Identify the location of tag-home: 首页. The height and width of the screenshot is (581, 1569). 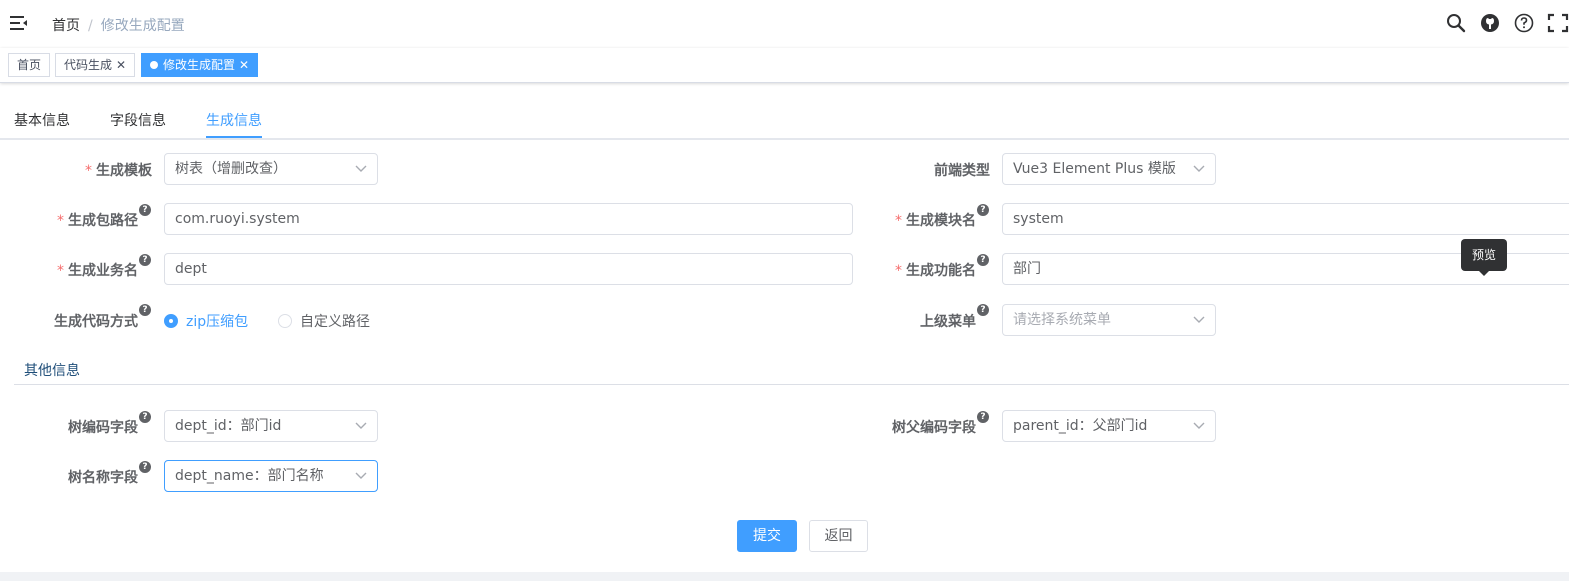
(29, 65).